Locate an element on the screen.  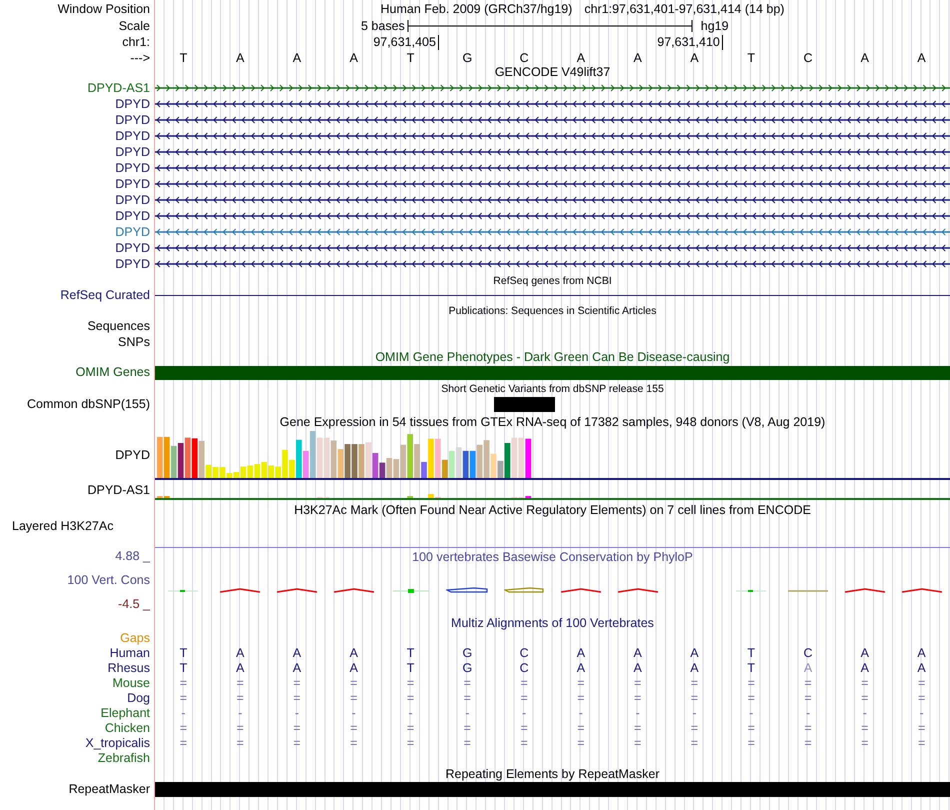
track-title: Short Genetic Variants from dbSNP release 155 is located at coordinates (552, 389).